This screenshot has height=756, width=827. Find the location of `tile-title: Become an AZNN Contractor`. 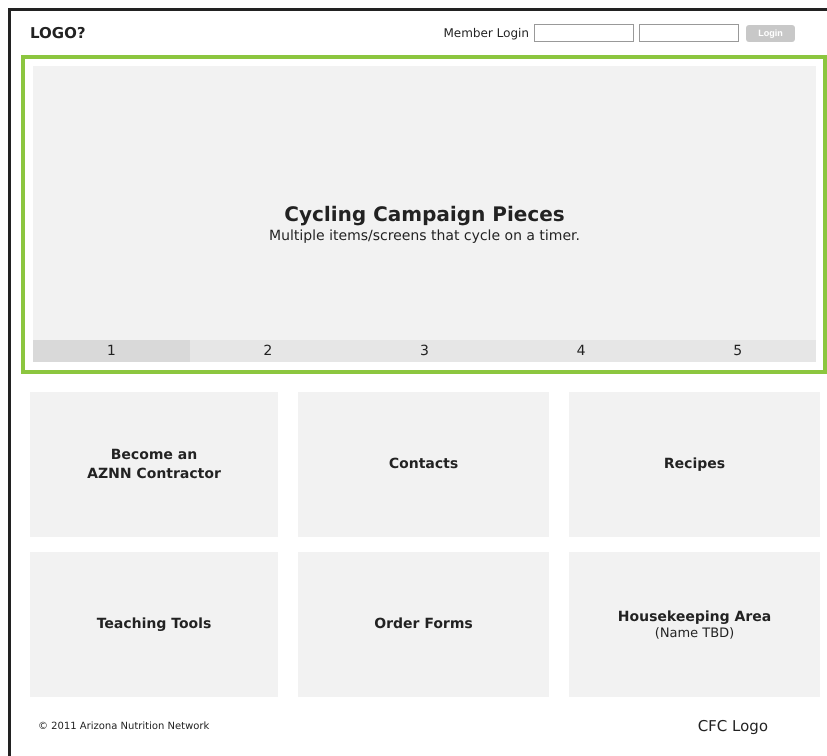

tile-title: Become an AZNN Contractor is located at coordinates (154, 465).